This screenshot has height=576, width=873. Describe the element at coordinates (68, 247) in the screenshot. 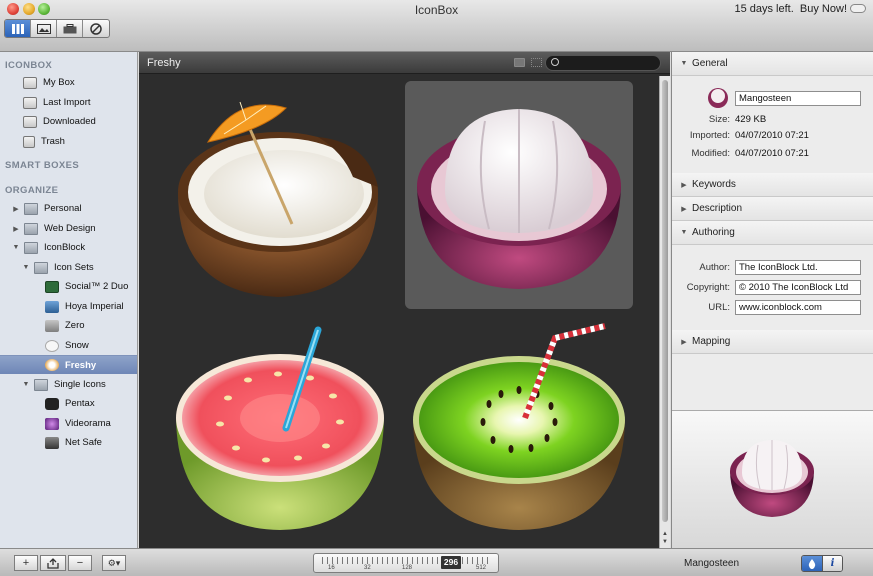

I see `sidebar-item-iconblock: ▼ IconBlock` at that location.